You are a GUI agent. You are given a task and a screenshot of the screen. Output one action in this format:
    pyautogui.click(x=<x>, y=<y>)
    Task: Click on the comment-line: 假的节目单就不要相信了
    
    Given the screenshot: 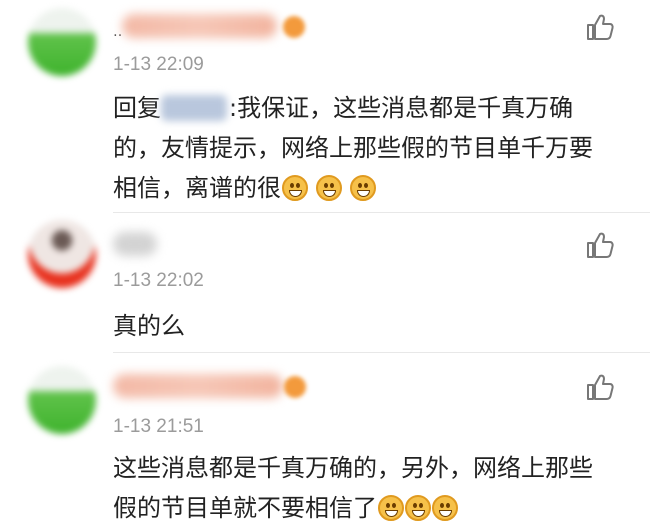 What is the action you would take?
    pyautogui.click(x=373, y=508)
    